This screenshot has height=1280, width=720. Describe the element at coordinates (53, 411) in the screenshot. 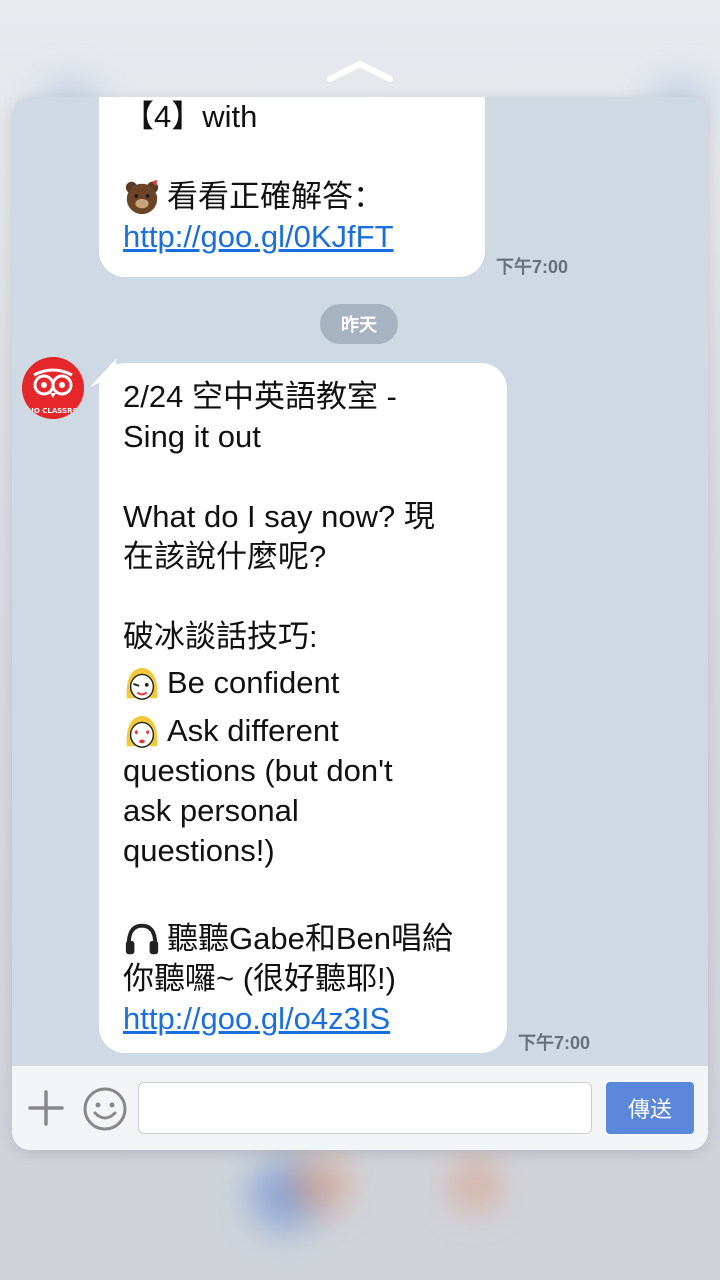

I see `avatar-text: RADIO CLASSROOM` at that location.